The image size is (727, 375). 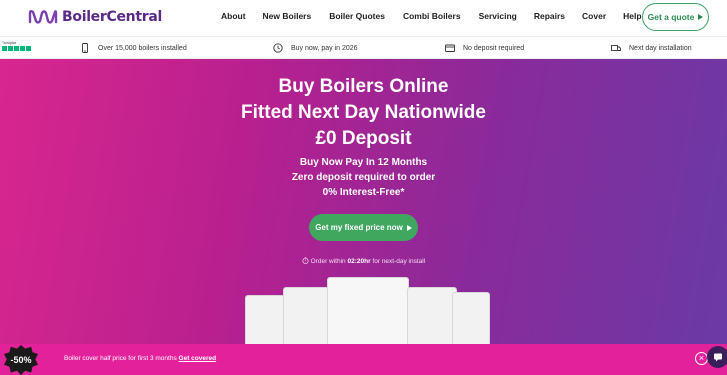 I want to click on trust-item-pay-later: Buy now, pay in 2026, so click(x=315, y=48).